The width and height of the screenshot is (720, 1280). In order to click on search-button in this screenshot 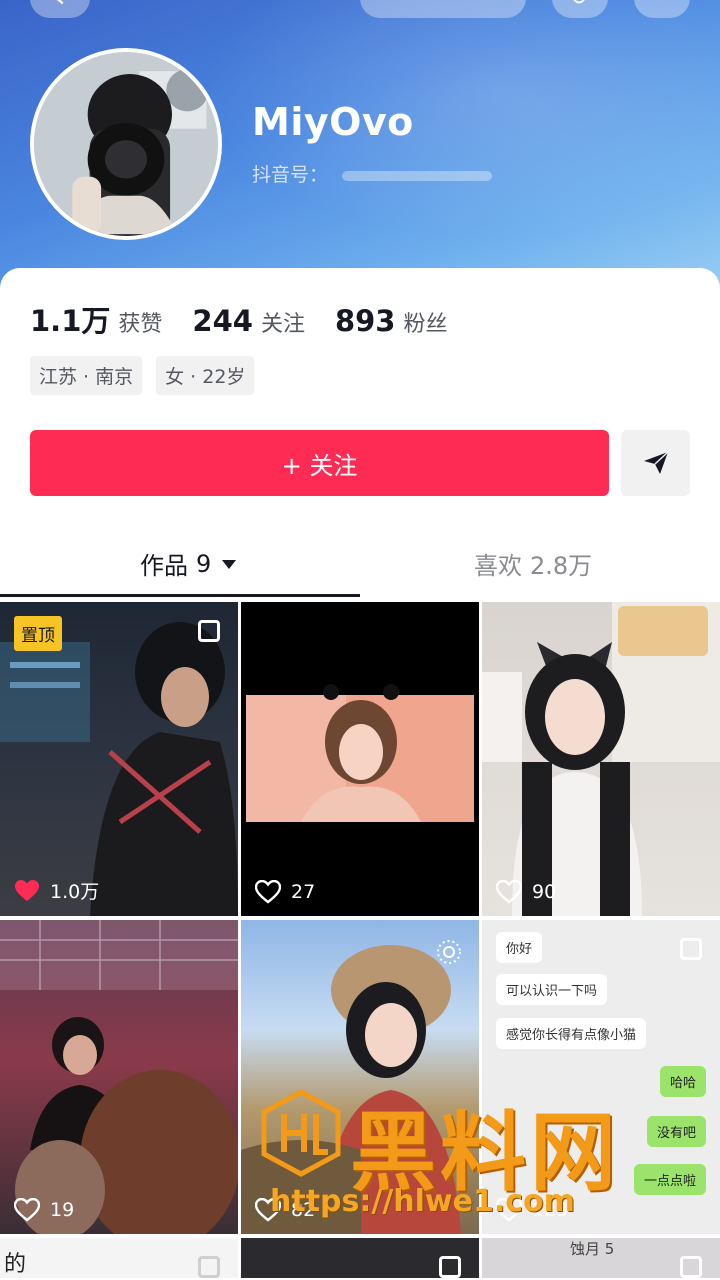, I will do `click(580, 9)`.